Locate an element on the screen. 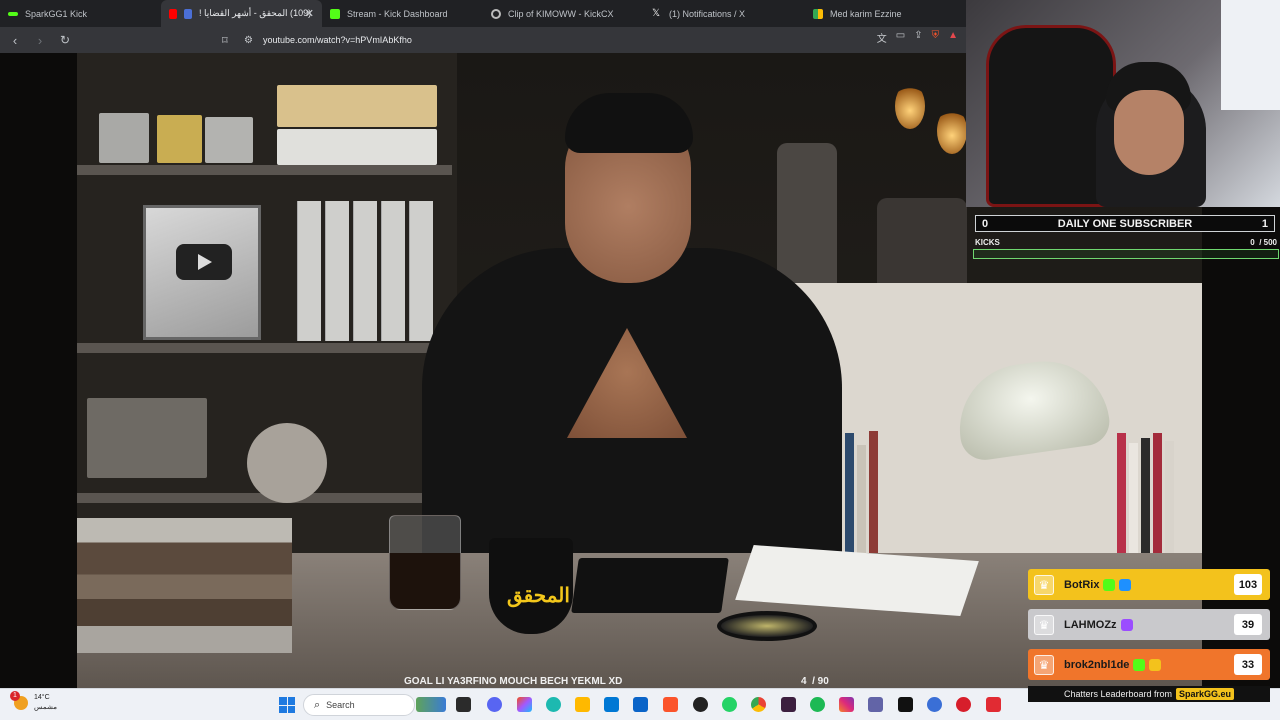  presenter-hair is located at coordinates (629, 123).